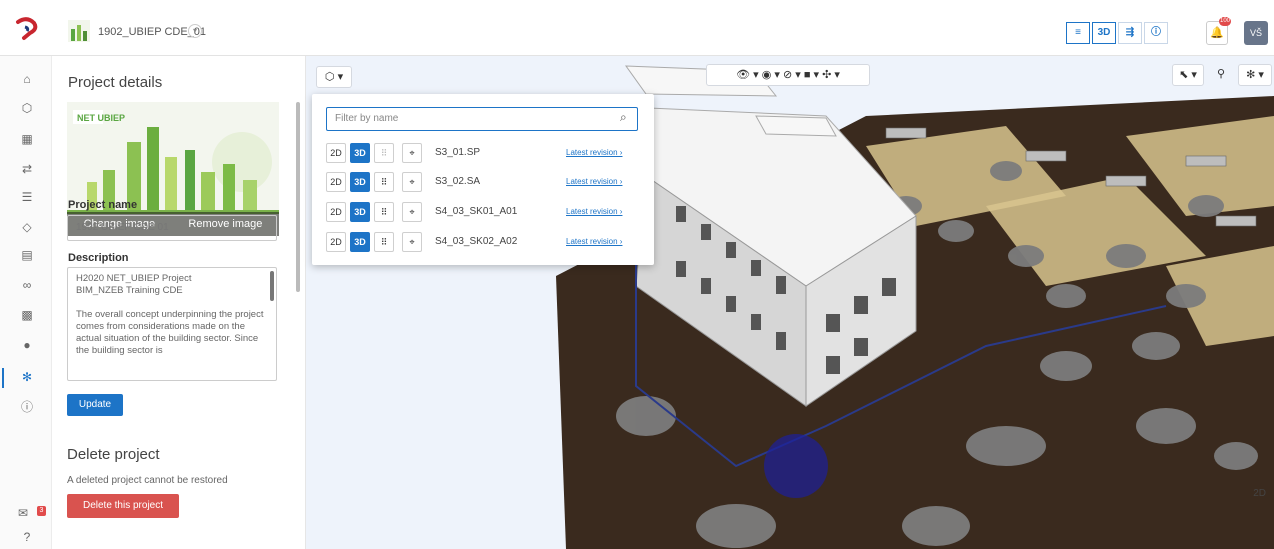 This screenshot has height=549, width=1274. I want to click on grid-icon: ▩, so click(27, 315).